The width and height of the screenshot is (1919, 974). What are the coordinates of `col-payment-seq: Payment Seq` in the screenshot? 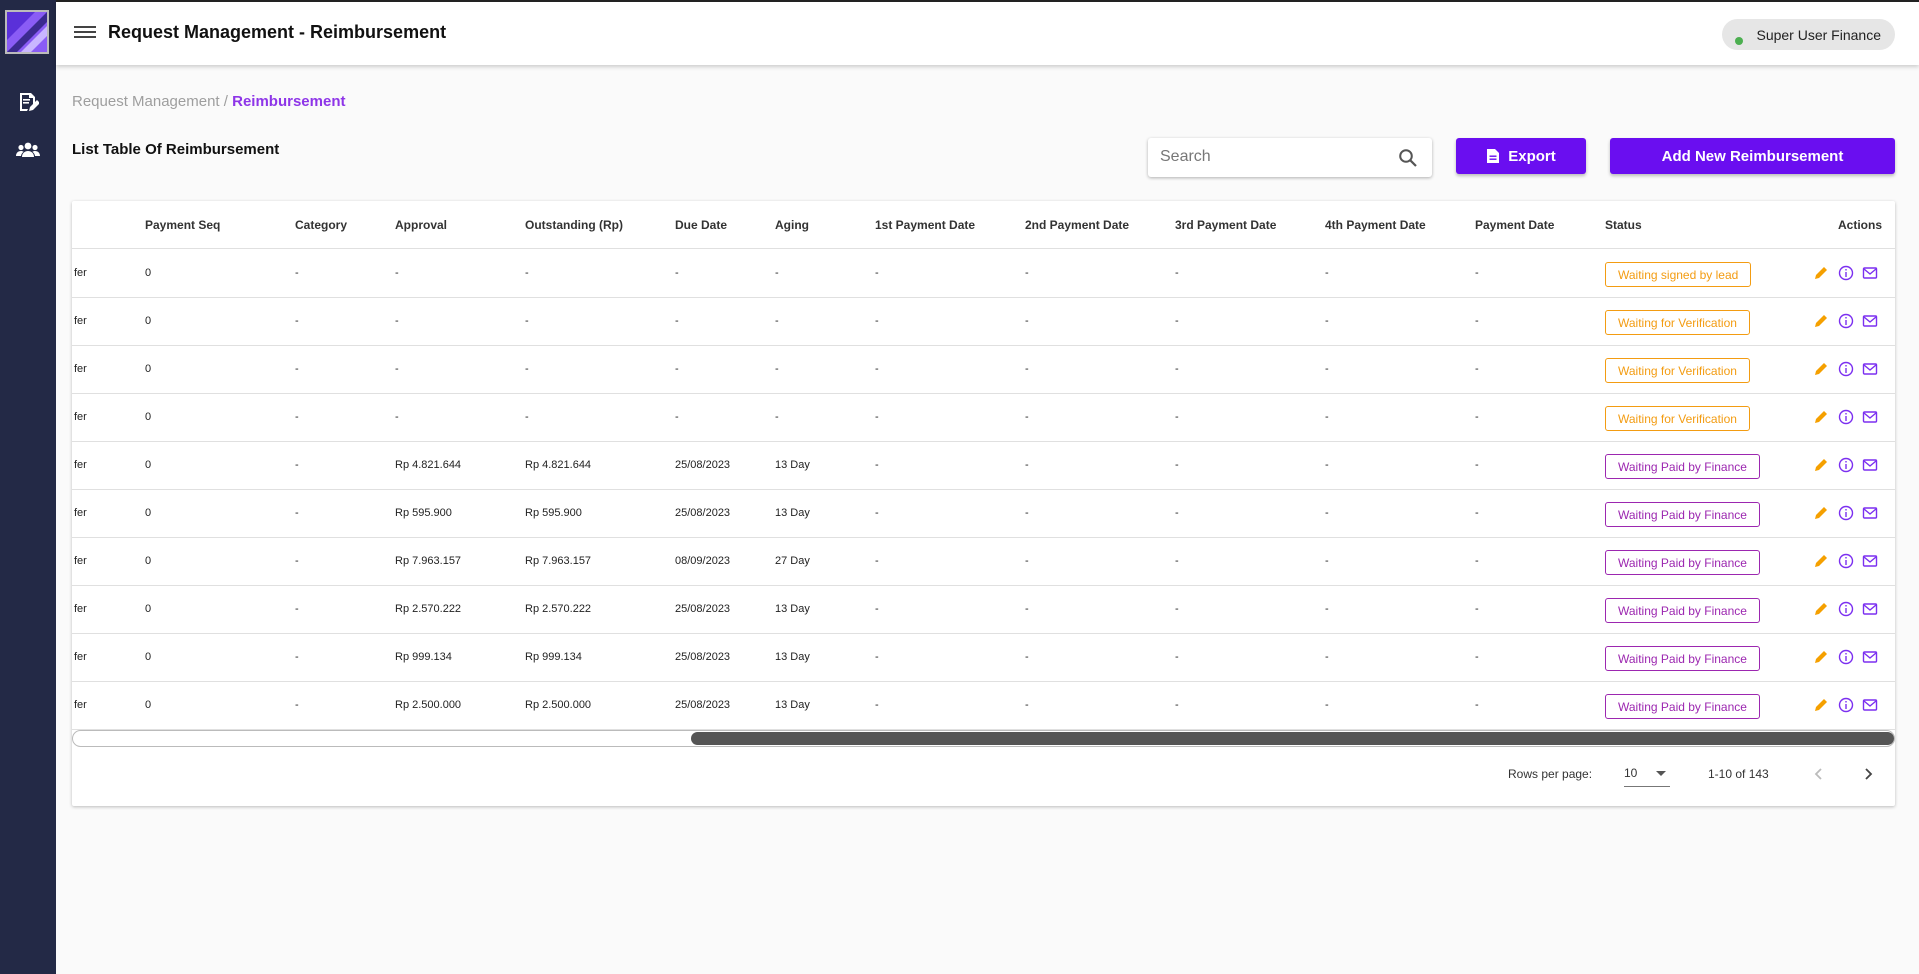 It's located at (182, 225).